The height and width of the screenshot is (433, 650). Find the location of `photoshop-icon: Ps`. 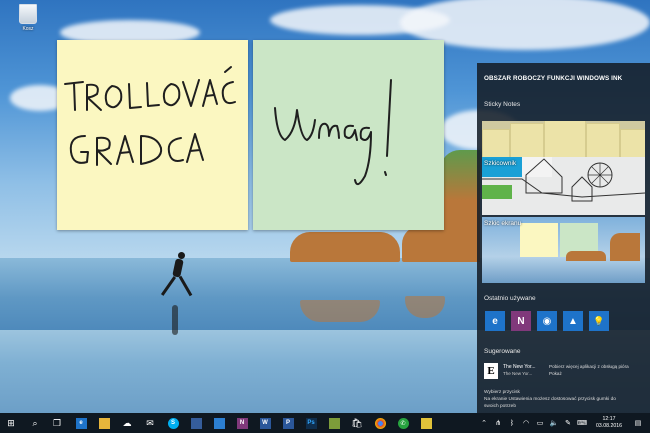

photoshop-icon: Ps is located at coordinates (311, 423).